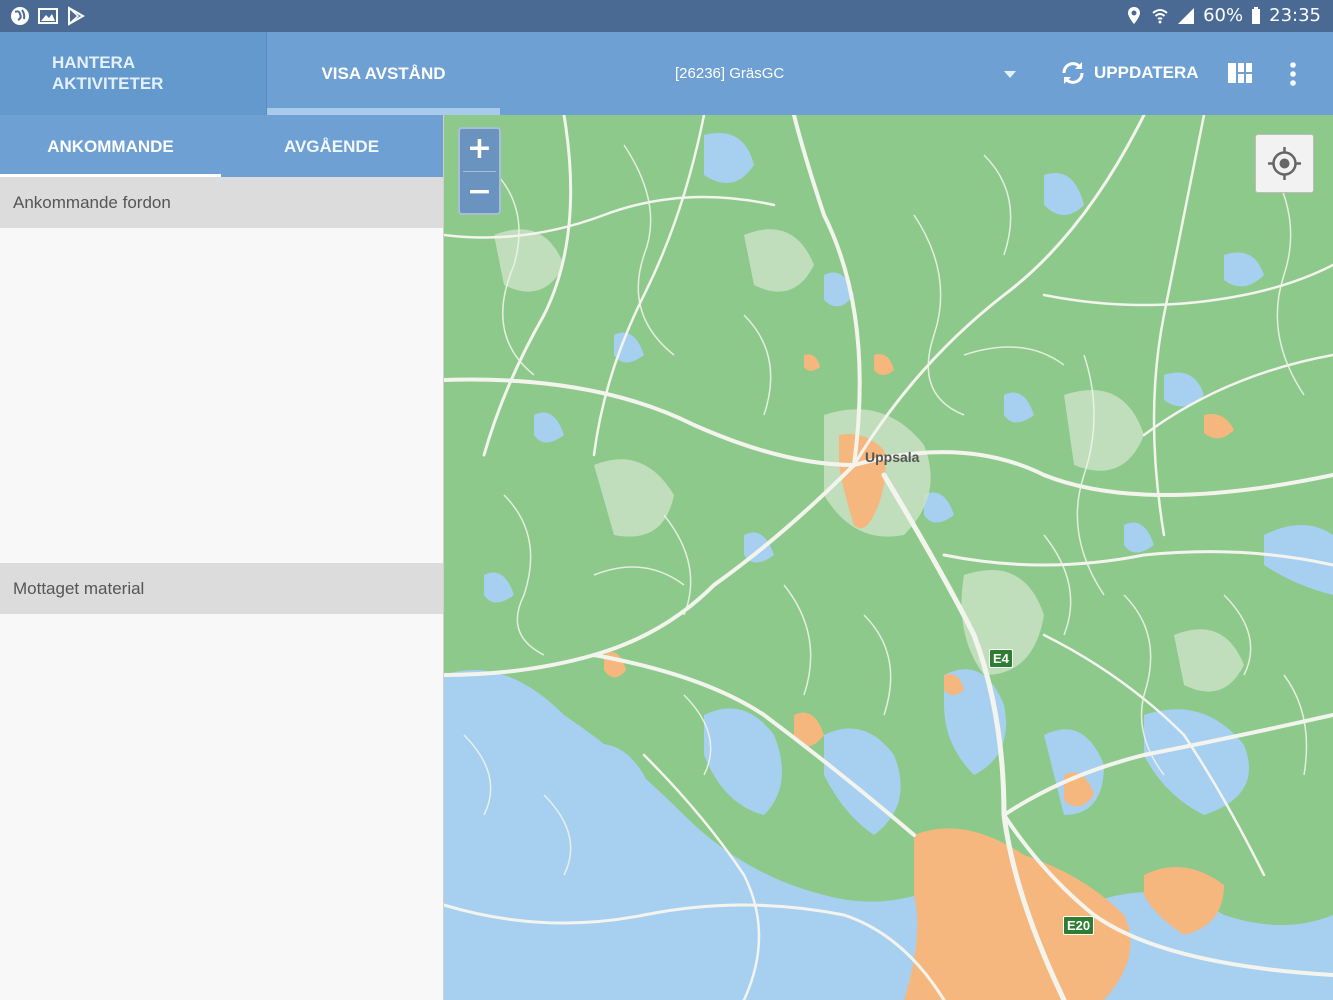  Describe the element at coordinates (479, 149) in the screenshot. I see `zoom-in-button: +` at that location.